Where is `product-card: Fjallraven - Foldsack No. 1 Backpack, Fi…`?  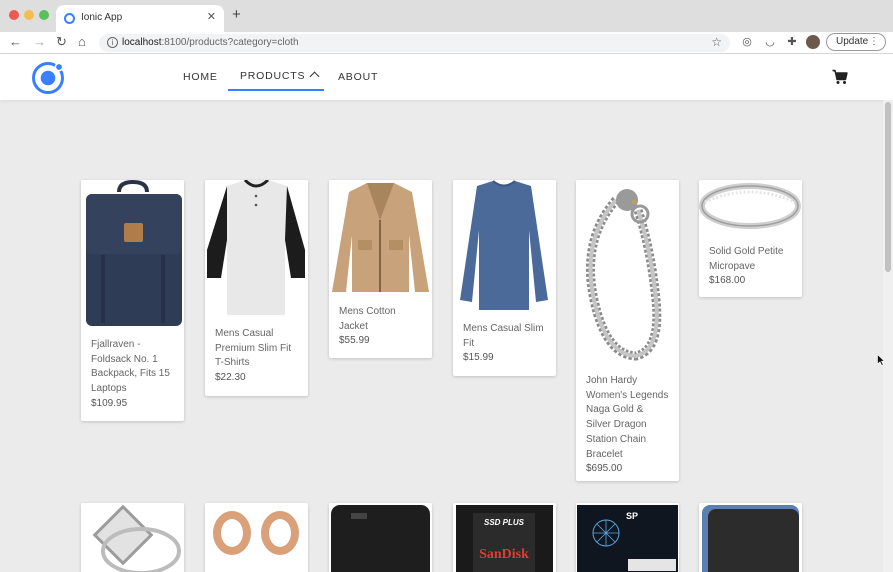
product-card: Fjallraven - Foldsack No. 1 Backpack, Fi… is located at coordinates (132, 300).